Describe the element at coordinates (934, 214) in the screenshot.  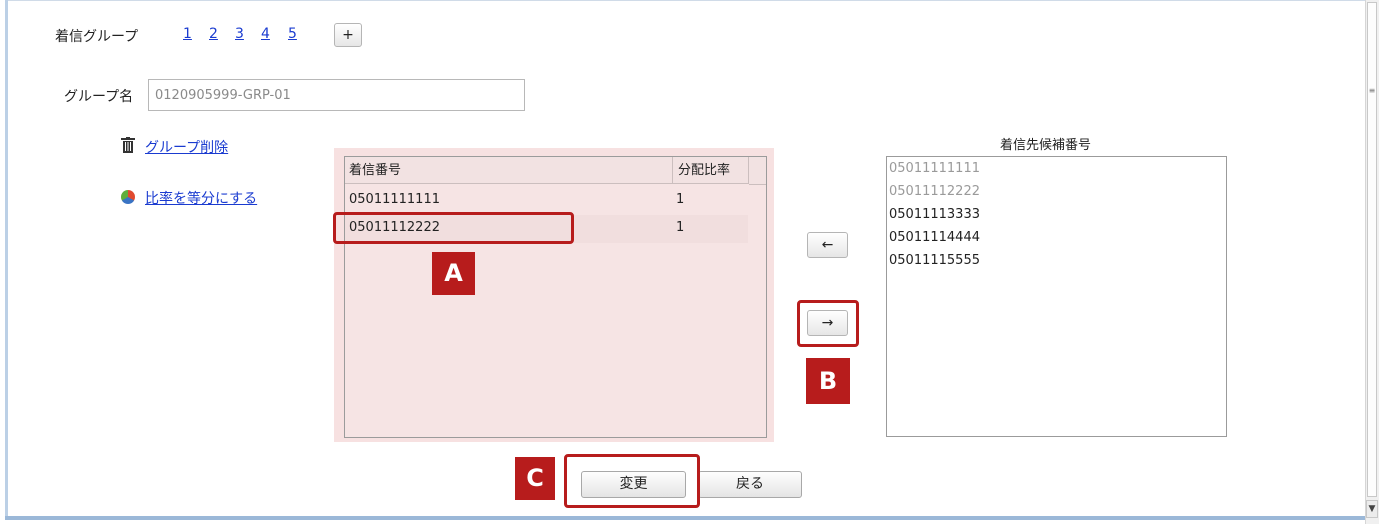
I see `candidate-item: 05011113333` at that location.